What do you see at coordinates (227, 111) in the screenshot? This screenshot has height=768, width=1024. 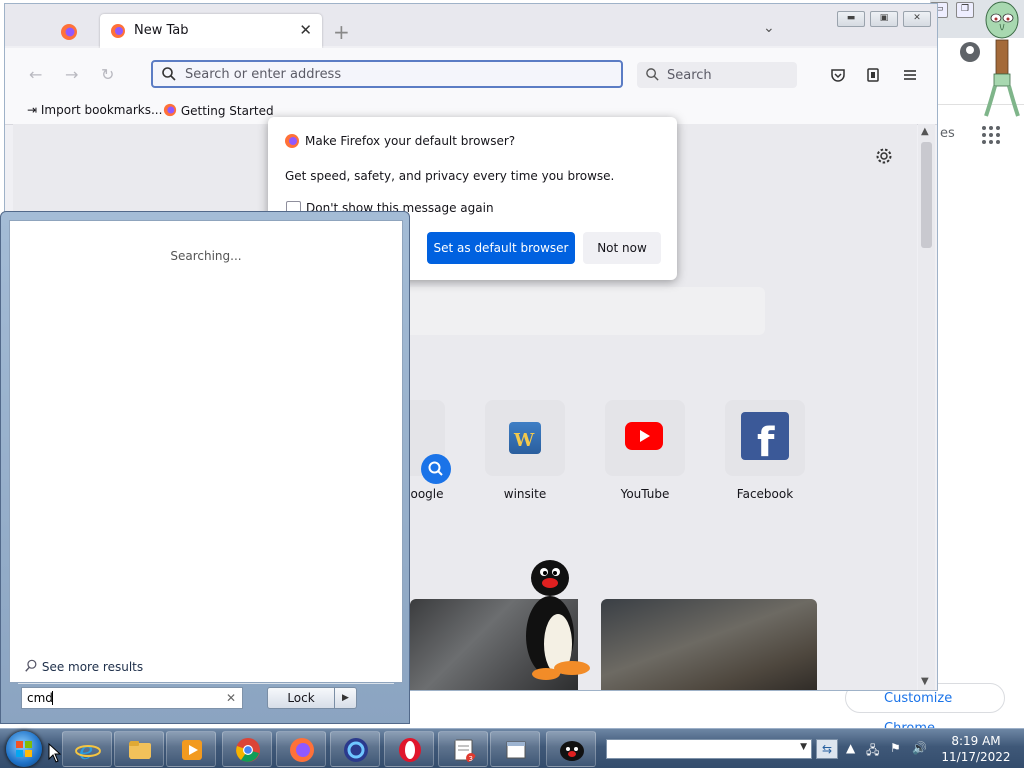 I see `getting-started-label: Getting Started` at bounding box center [227, 111].